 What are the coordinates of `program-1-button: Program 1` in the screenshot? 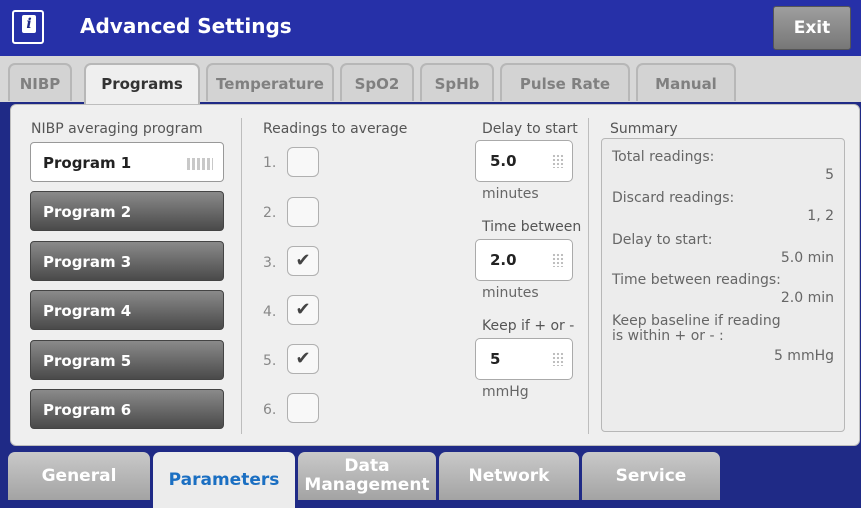 It's located at (127, 162).